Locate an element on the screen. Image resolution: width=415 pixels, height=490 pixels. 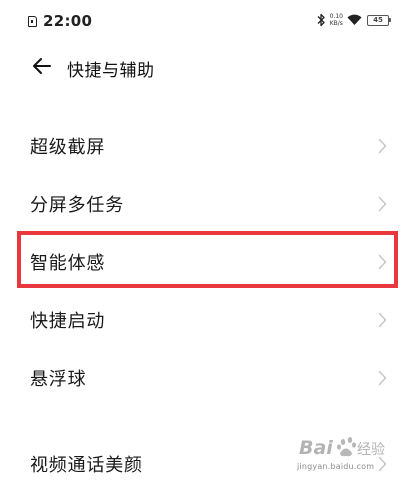
bluetooth-icon is located at coordinates (321, 20).